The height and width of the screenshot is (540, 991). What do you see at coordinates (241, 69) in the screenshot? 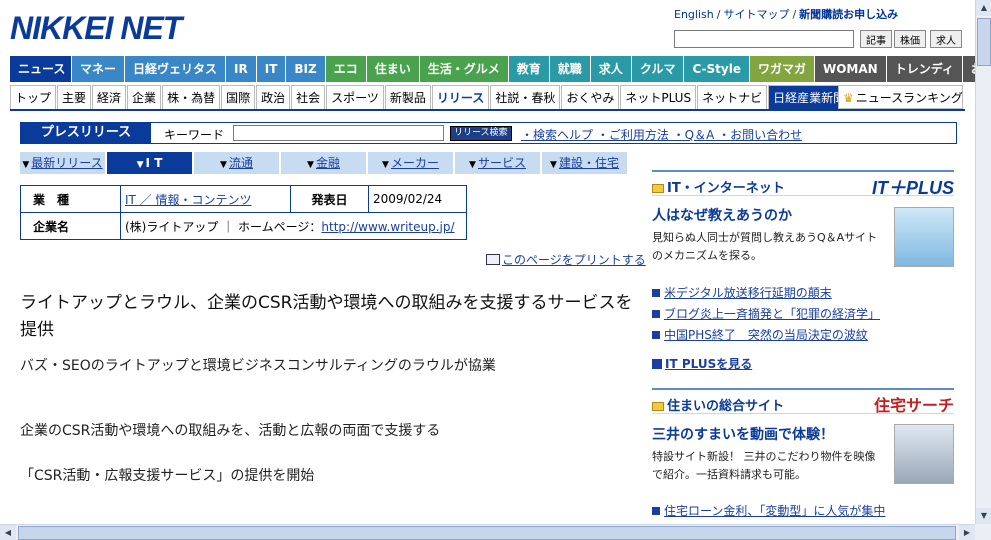
I see `gnav-ir: IR` at bounding box center [241, 69].